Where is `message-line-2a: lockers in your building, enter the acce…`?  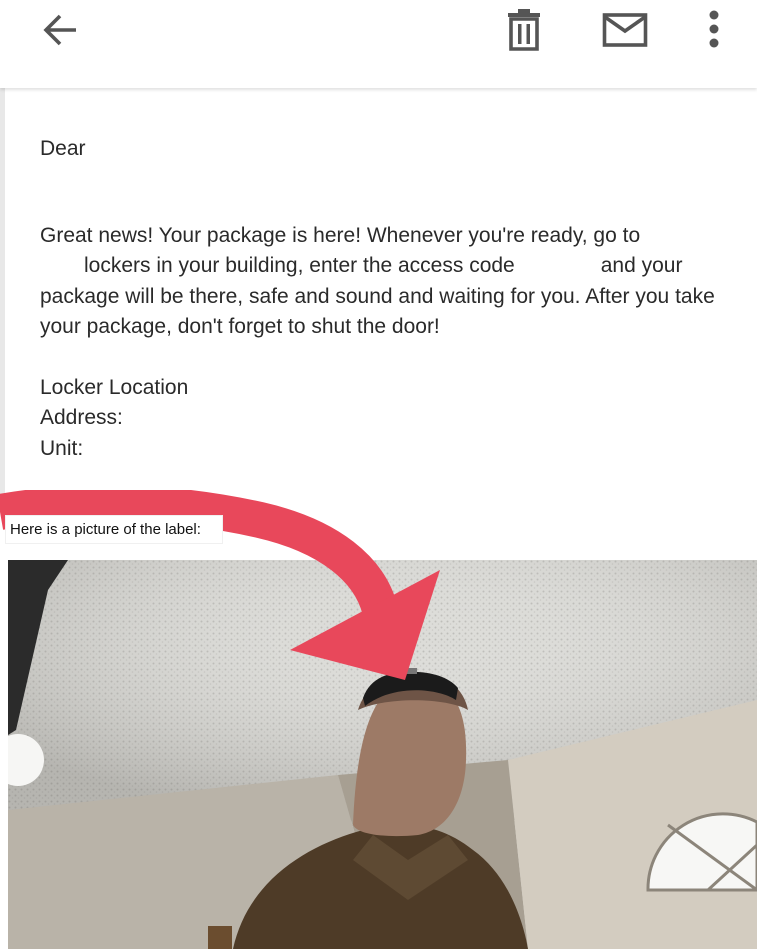 message-line-2a: lockers in your building, enter the acce… is located at coordinates (299, 265).